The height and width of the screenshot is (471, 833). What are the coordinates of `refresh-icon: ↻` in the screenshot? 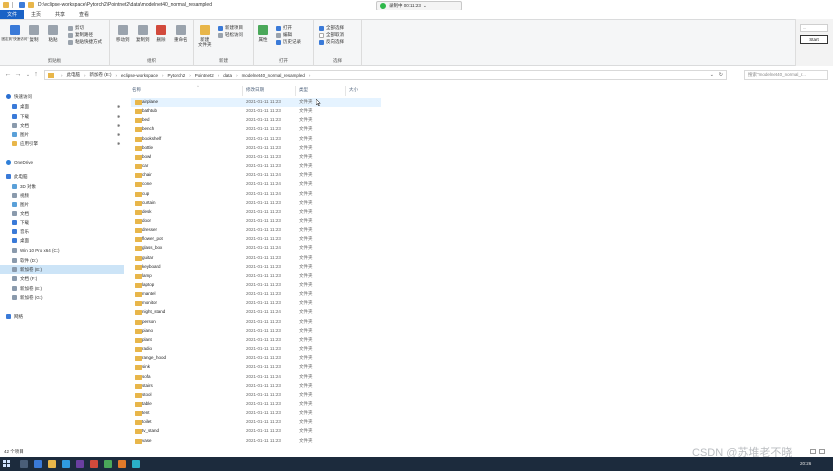 It's located at (721, 75).